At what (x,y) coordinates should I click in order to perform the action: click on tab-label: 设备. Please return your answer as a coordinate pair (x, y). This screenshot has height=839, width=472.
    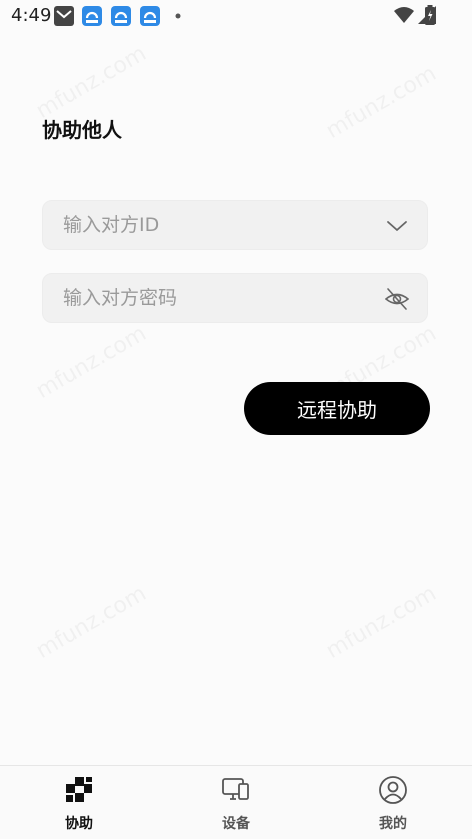
    Looking at the image, I should click on (236, 824).